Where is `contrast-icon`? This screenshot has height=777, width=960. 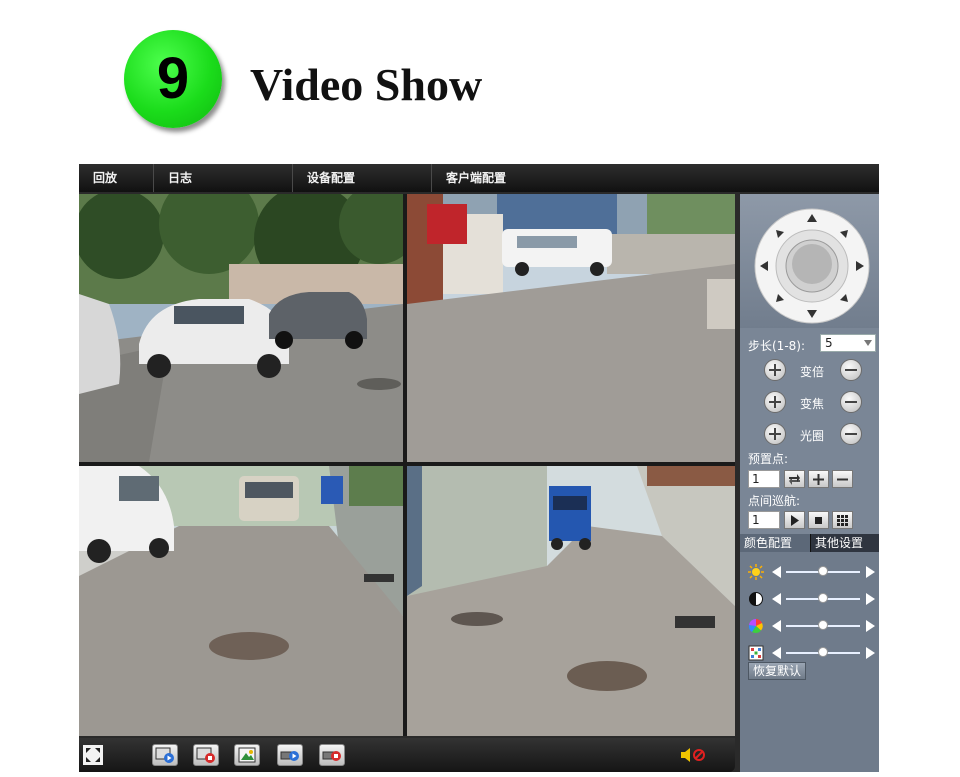
contrast-icon is located at coordinates (756, 599).